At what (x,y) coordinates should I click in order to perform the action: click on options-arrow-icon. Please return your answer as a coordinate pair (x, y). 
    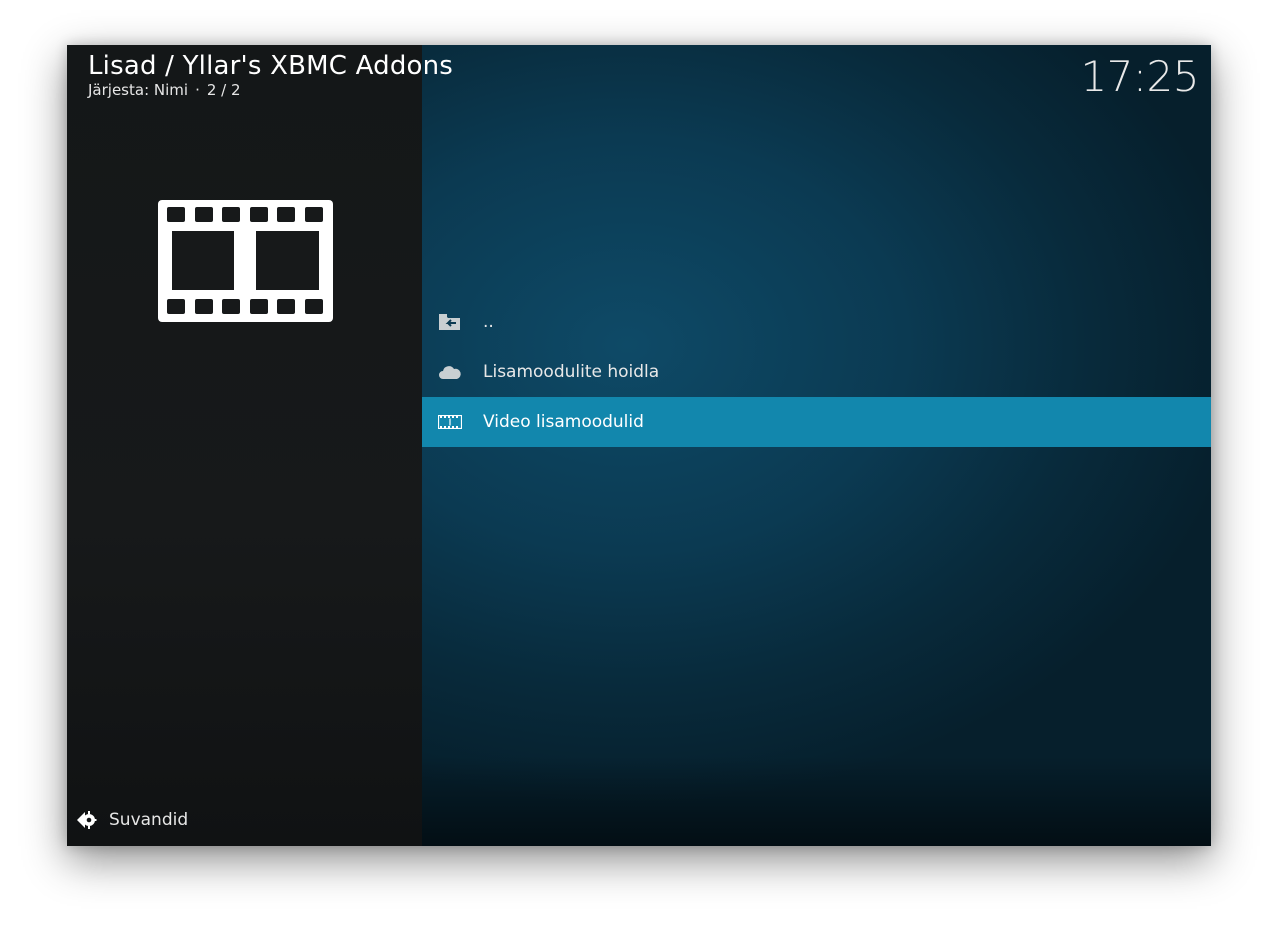
    Looking at the image, I should click on (86, 820).